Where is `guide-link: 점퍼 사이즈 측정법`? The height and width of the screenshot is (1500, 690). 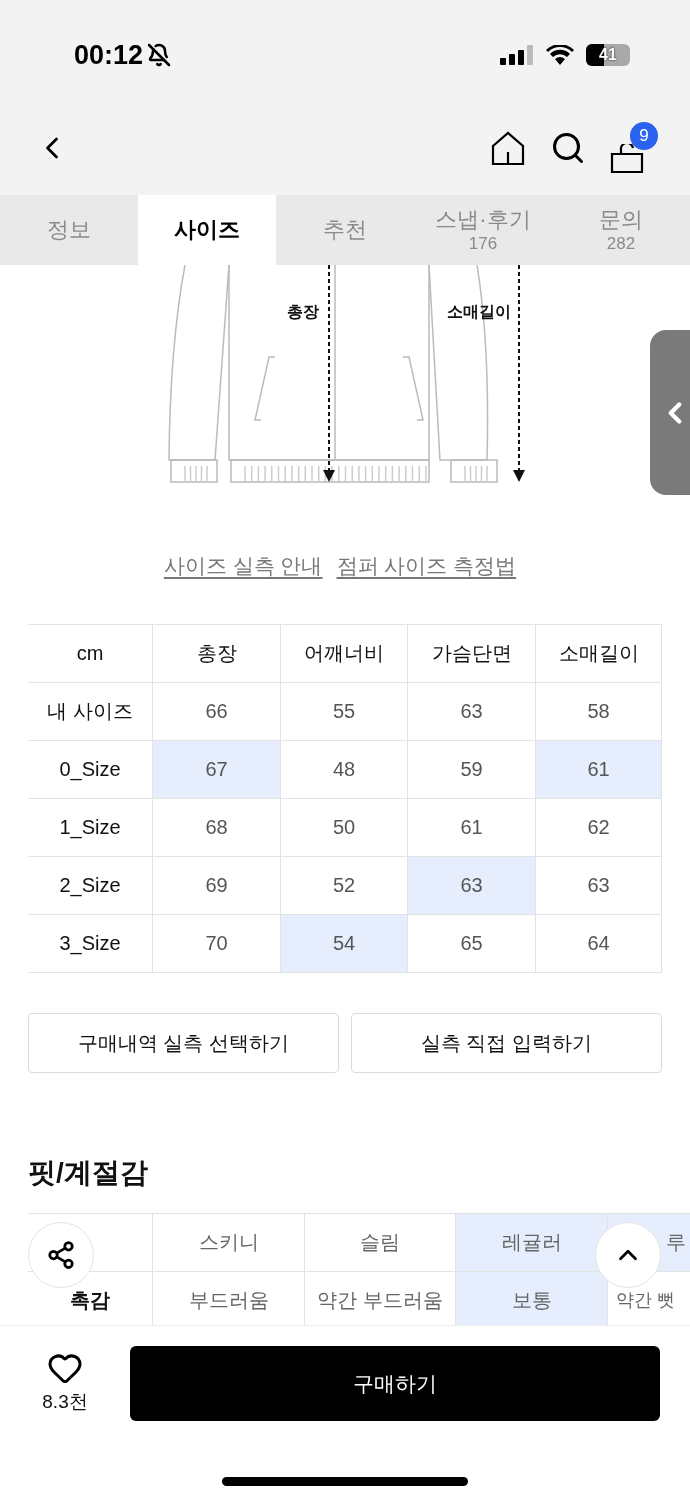
guide-link: 점퍼 사이즈 측정법 is located at coordinates (426, 566).